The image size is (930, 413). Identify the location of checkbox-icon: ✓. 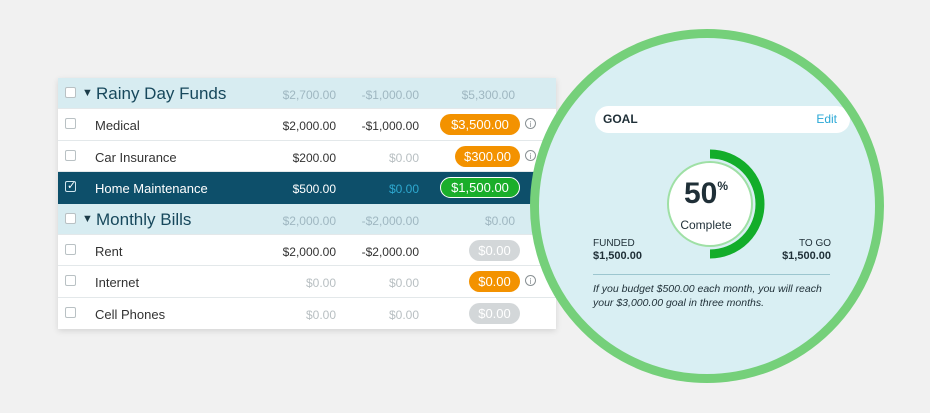
(71, 186).